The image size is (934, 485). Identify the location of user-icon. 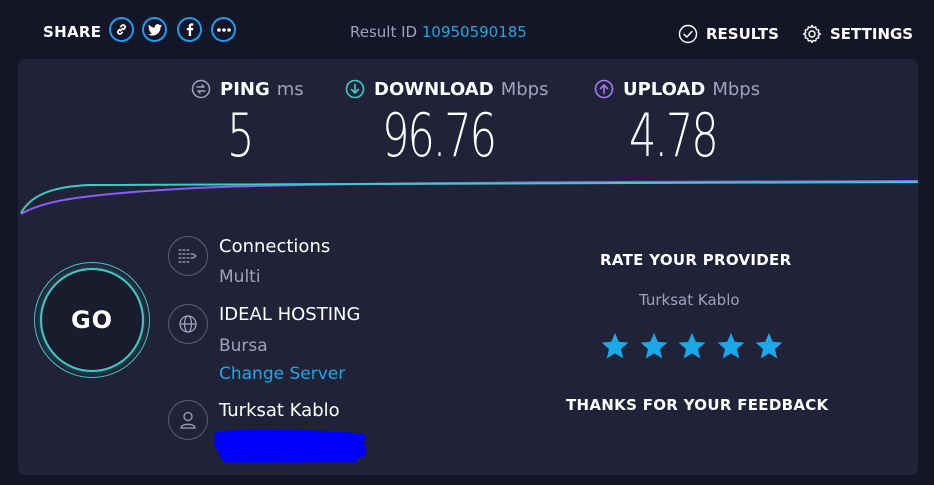
(188, 420).